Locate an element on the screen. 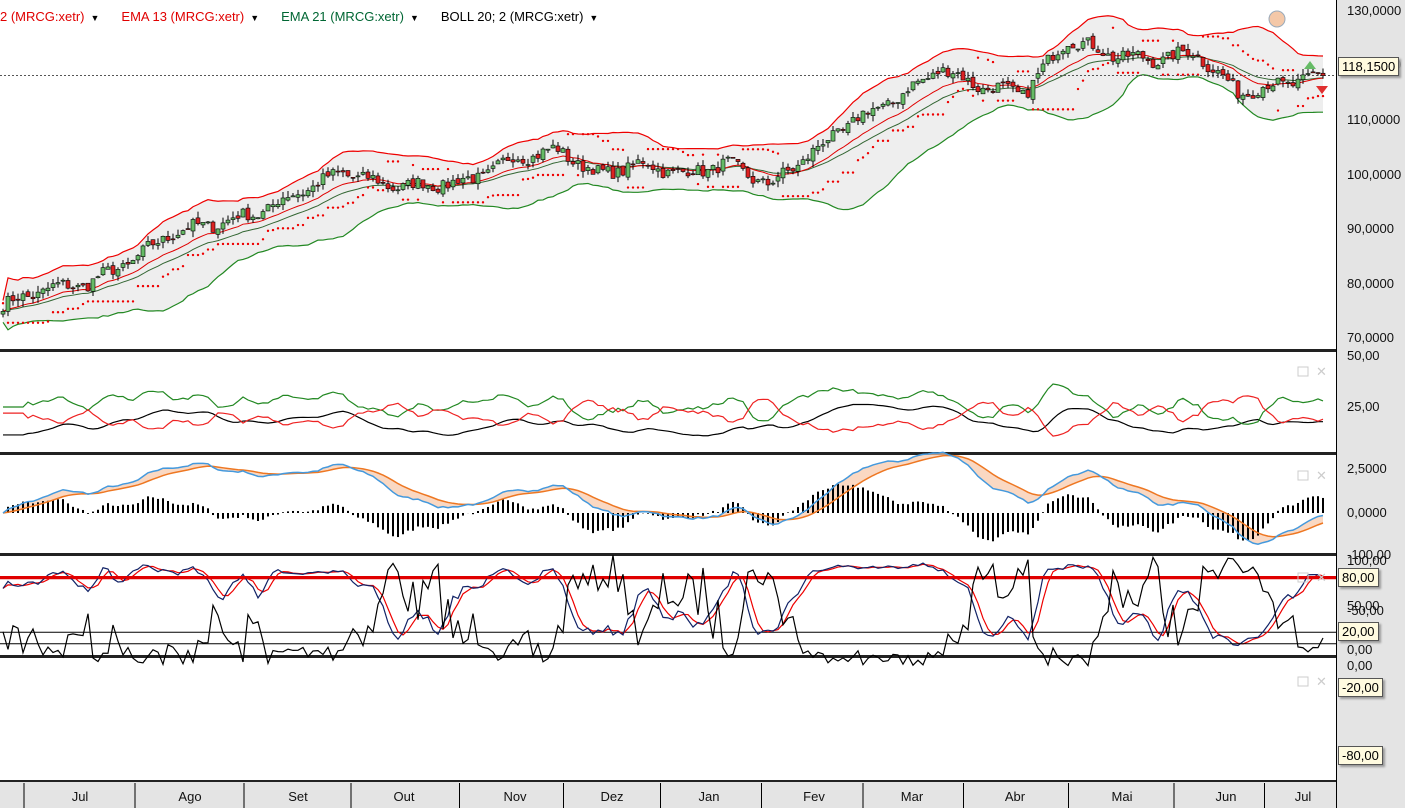 This screenshot has width=1405, height=808. month-label: Jun is located at coordinates (1226, 796).